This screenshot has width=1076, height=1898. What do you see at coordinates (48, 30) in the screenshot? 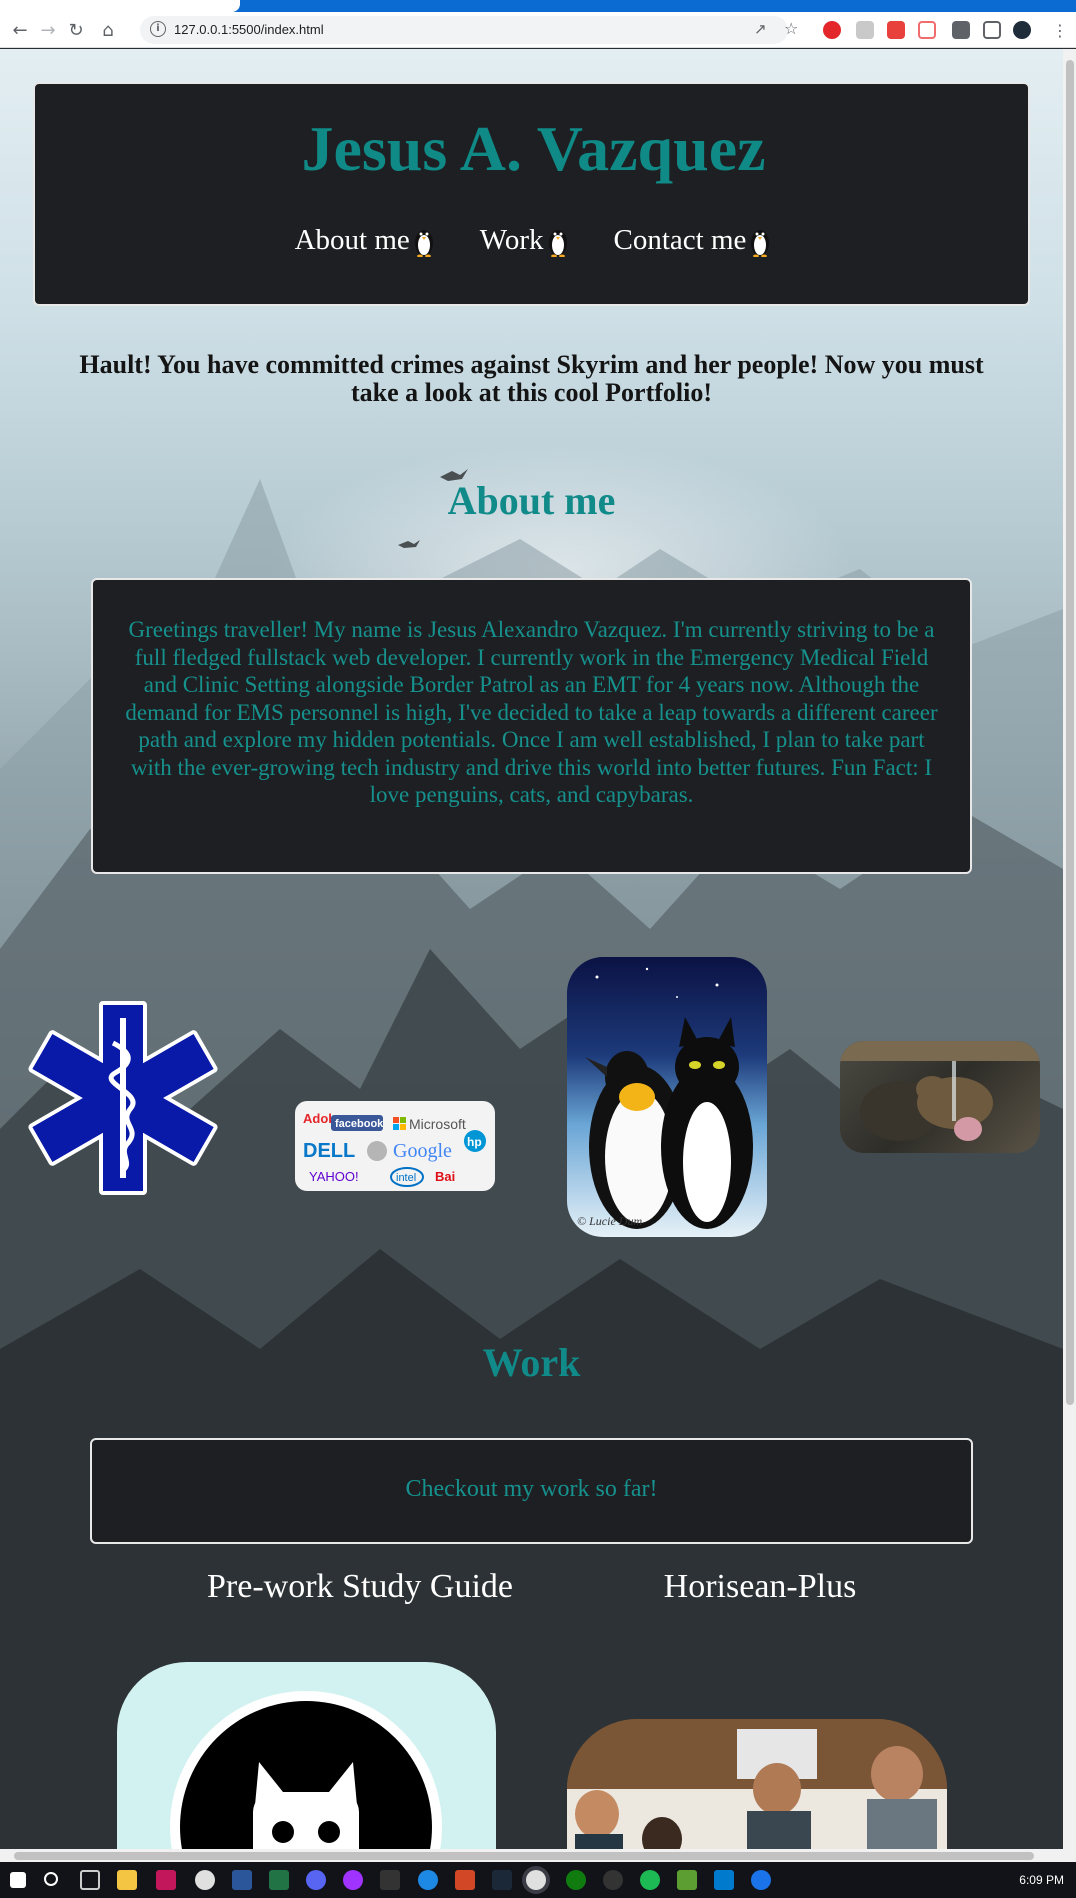
I see `forward-arrow-icon: →` at bounding box center [48, 30].